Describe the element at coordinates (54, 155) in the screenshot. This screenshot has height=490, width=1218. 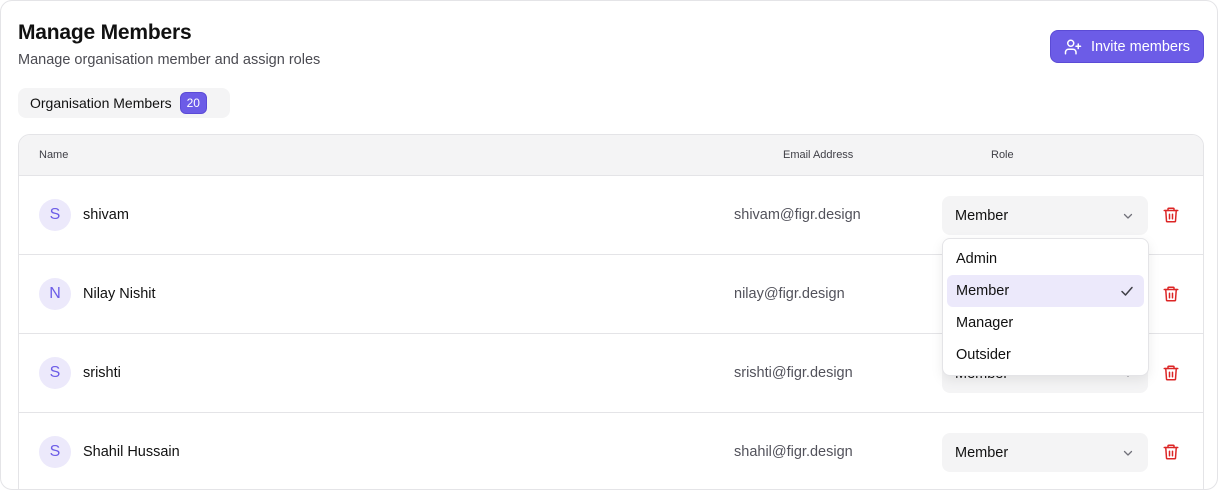
I see `column-header-name: Name` at that location.